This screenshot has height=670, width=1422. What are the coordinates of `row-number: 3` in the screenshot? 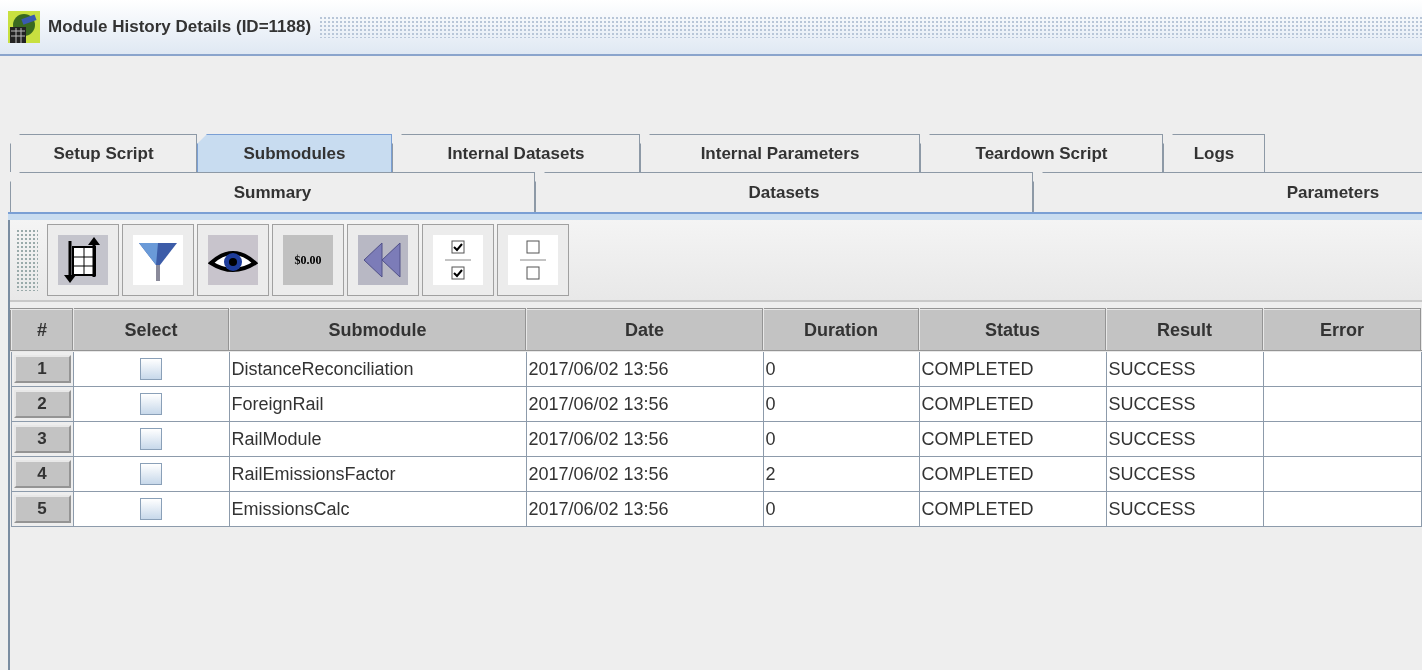 It's located at (42, 439).